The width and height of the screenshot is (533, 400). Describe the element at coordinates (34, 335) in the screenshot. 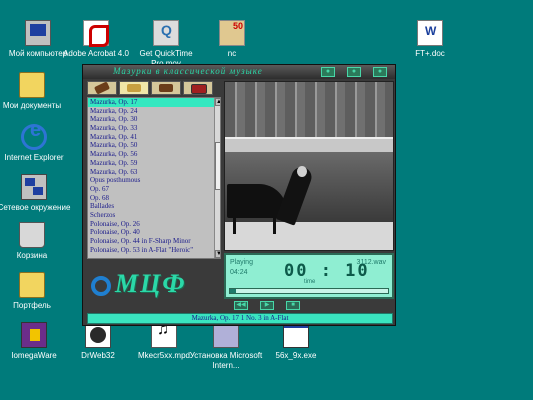

I see `iomega-icon` at that location.